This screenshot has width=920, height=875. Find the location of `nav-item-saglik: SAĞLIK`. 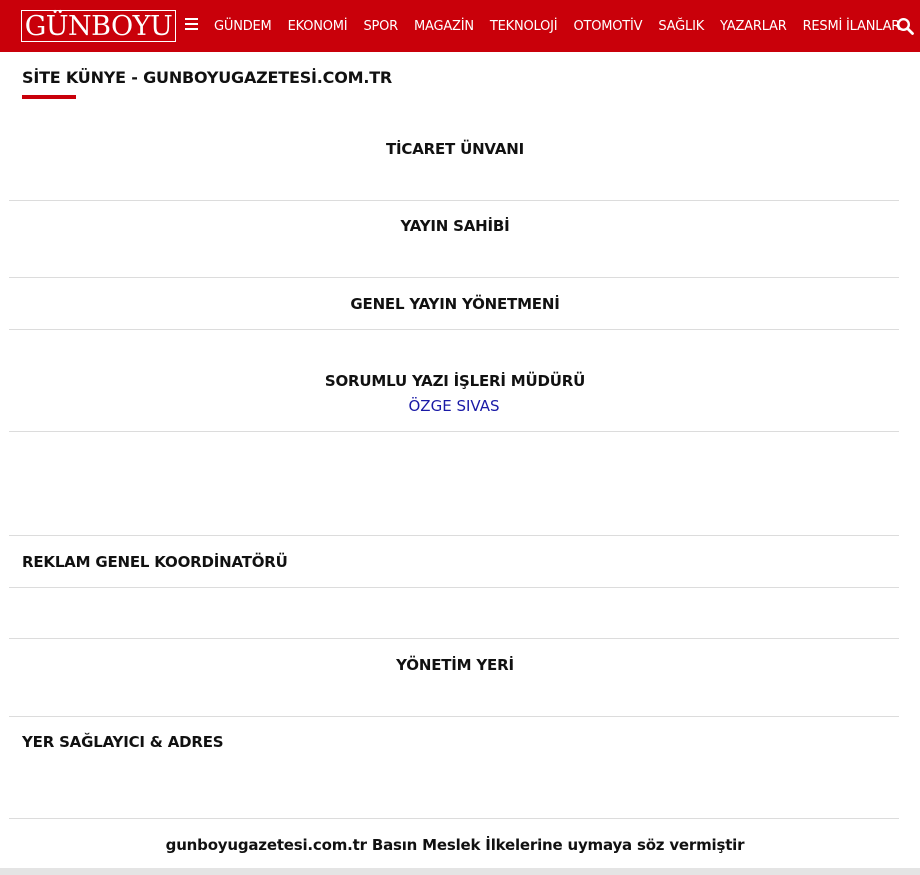

nav-item-saglik: SAĞLIK is located at coordinates (681, 26).